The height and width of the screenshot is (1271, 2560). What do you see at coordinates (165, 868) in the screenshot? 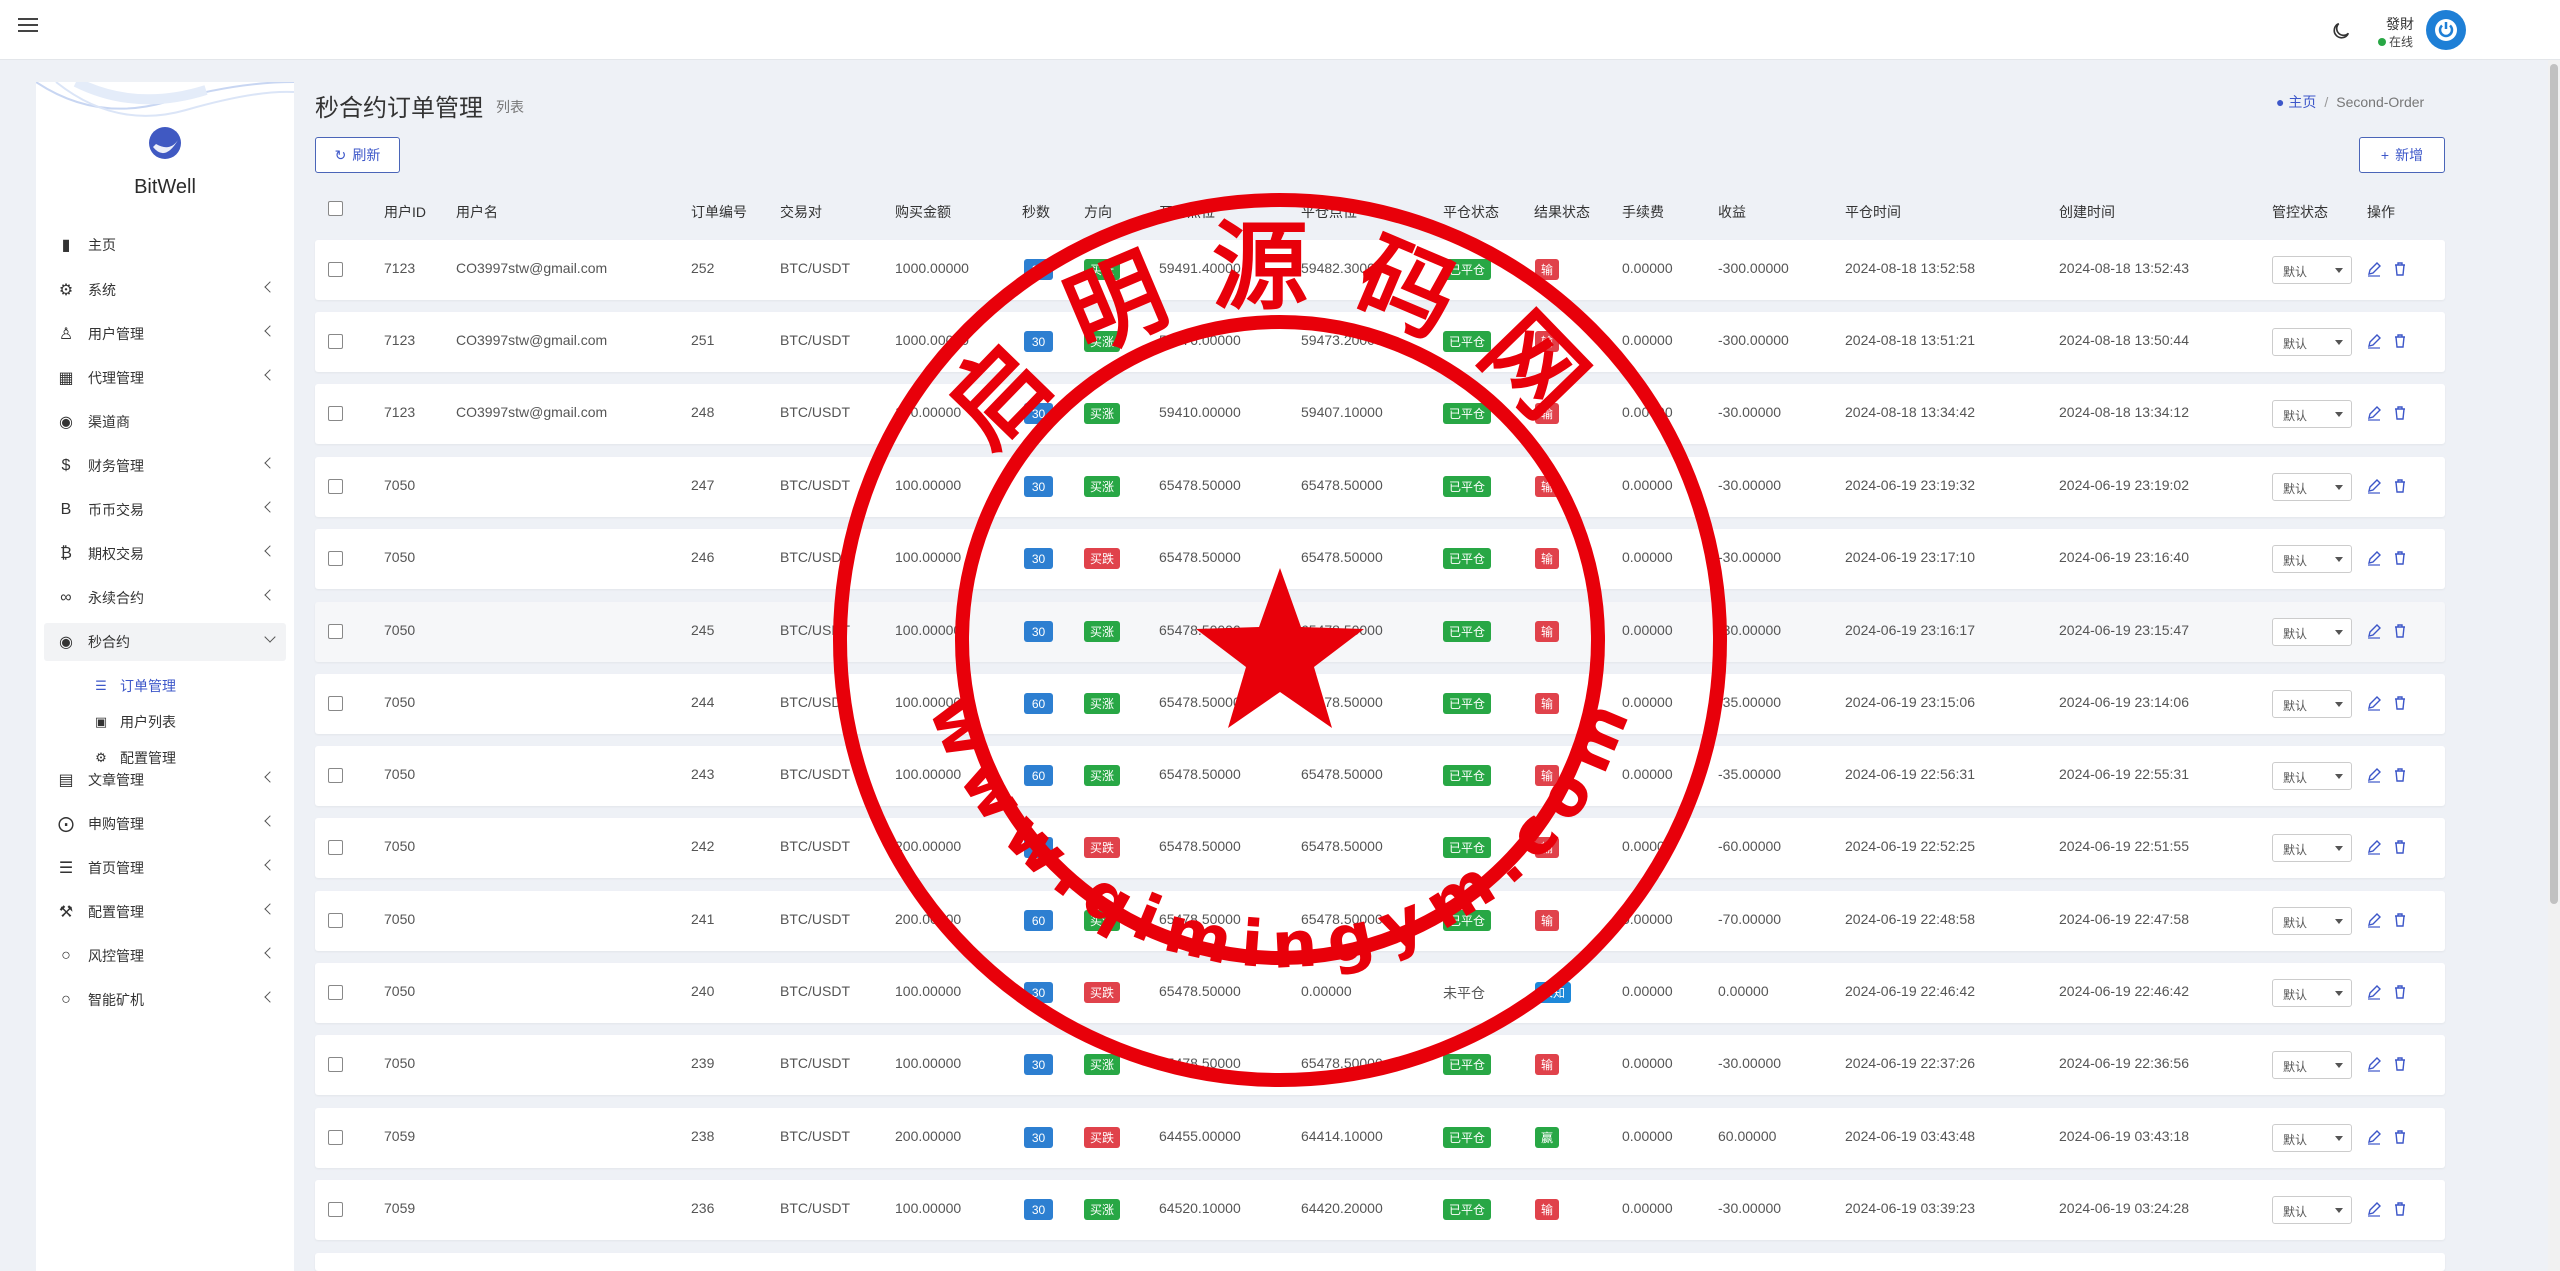
I see `sidebar-item-12: ☰ 首页管理` at bounding box center [165, 868].